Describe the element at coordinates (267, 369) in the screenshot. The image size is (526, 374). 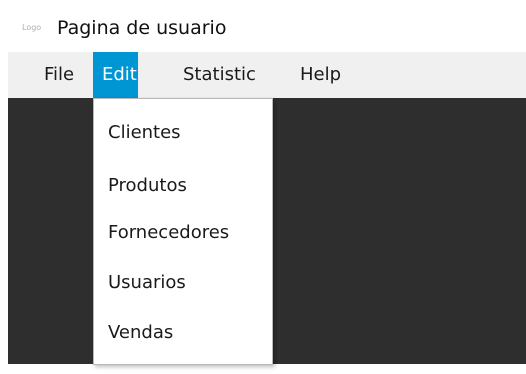
I see `bottom-border` at that location.